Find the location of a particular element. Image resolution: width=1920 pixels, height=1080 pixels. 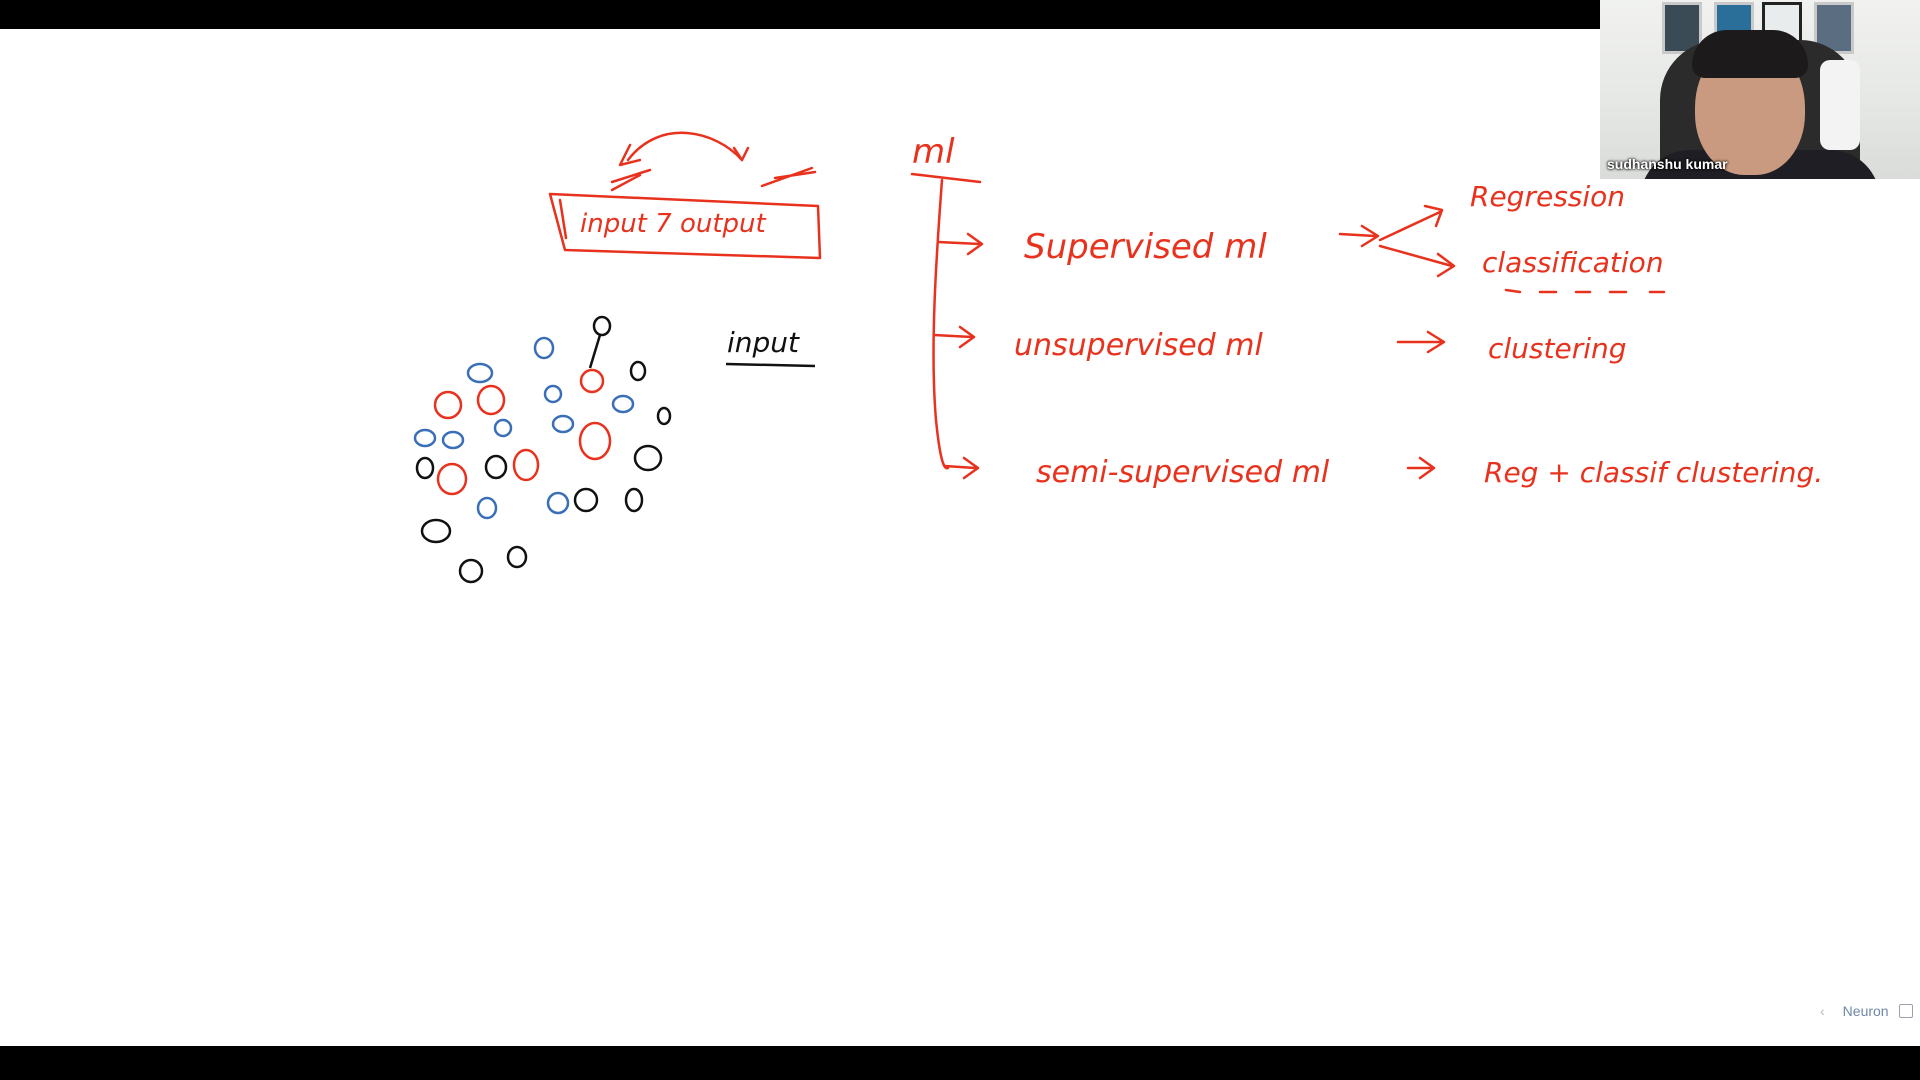

branch-arrow-semi is located at coordinates (961, 468).